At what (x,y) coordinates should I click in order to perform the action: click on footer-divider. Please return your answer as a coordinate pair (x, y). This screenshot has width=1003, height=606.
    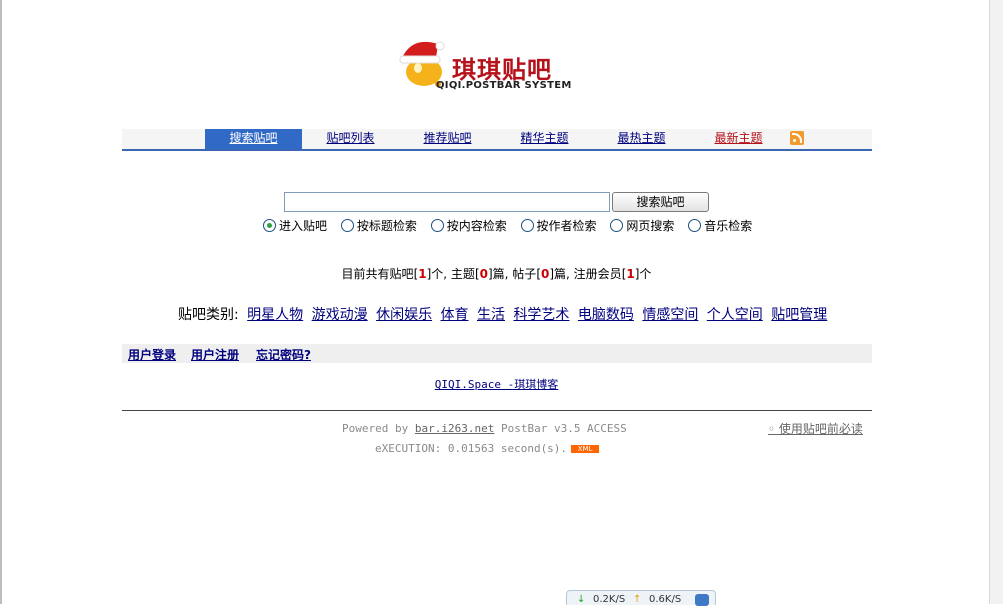
    Looking at the image, I should click on (497, 410).